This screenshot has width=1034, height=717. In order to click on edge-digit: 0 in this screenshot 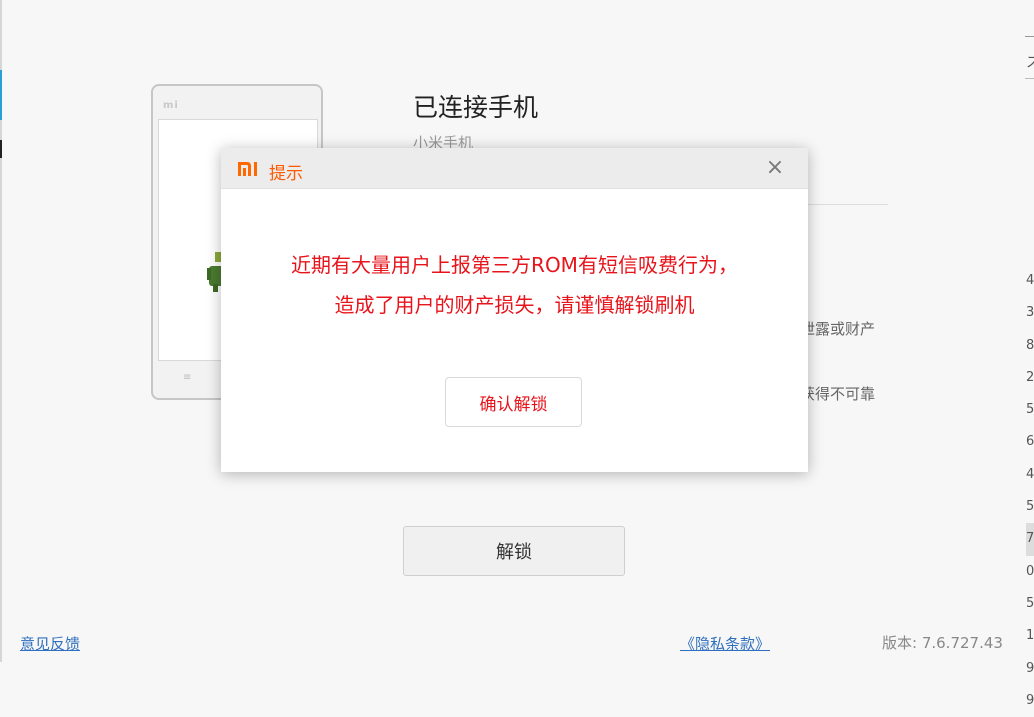, I will do `click(1030, 571)`.